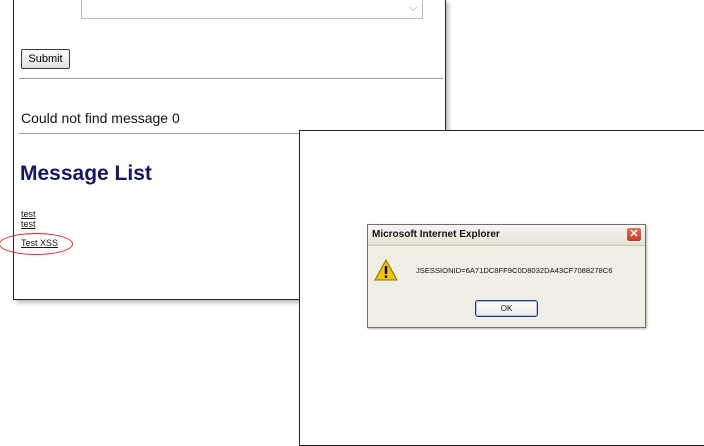 This screenshot has width=704, height=446. Describe the element at coordinates (506, 308) in the screenshot. I see `ok-button: OK` at that location.